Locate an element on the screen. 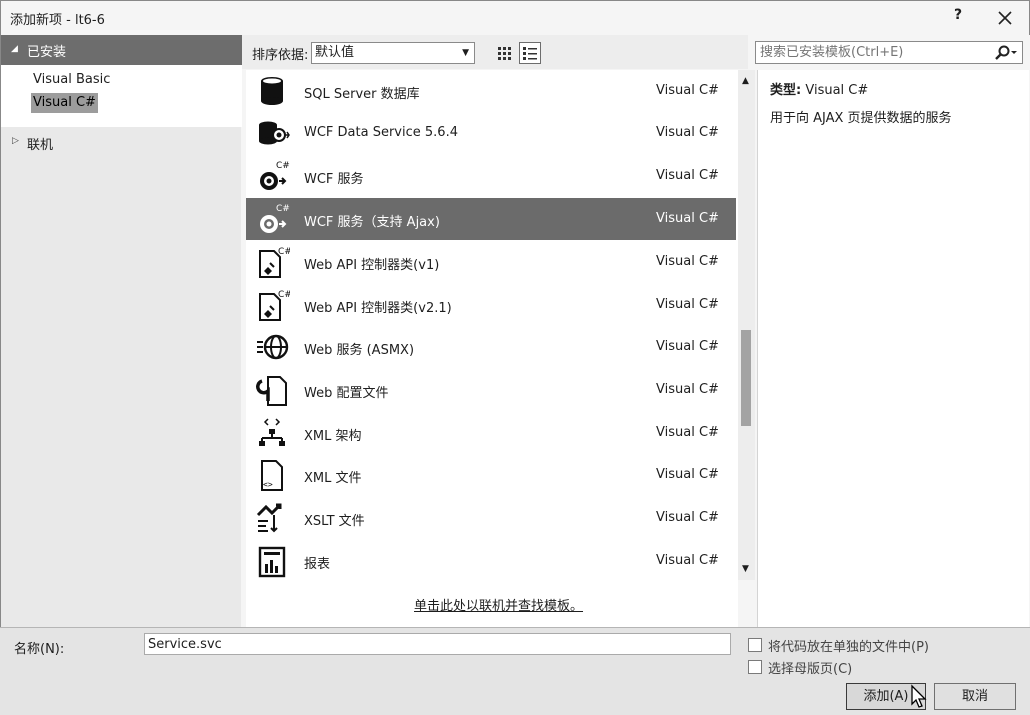  template-name: XML 架构 is located at coordinates (333, 436).